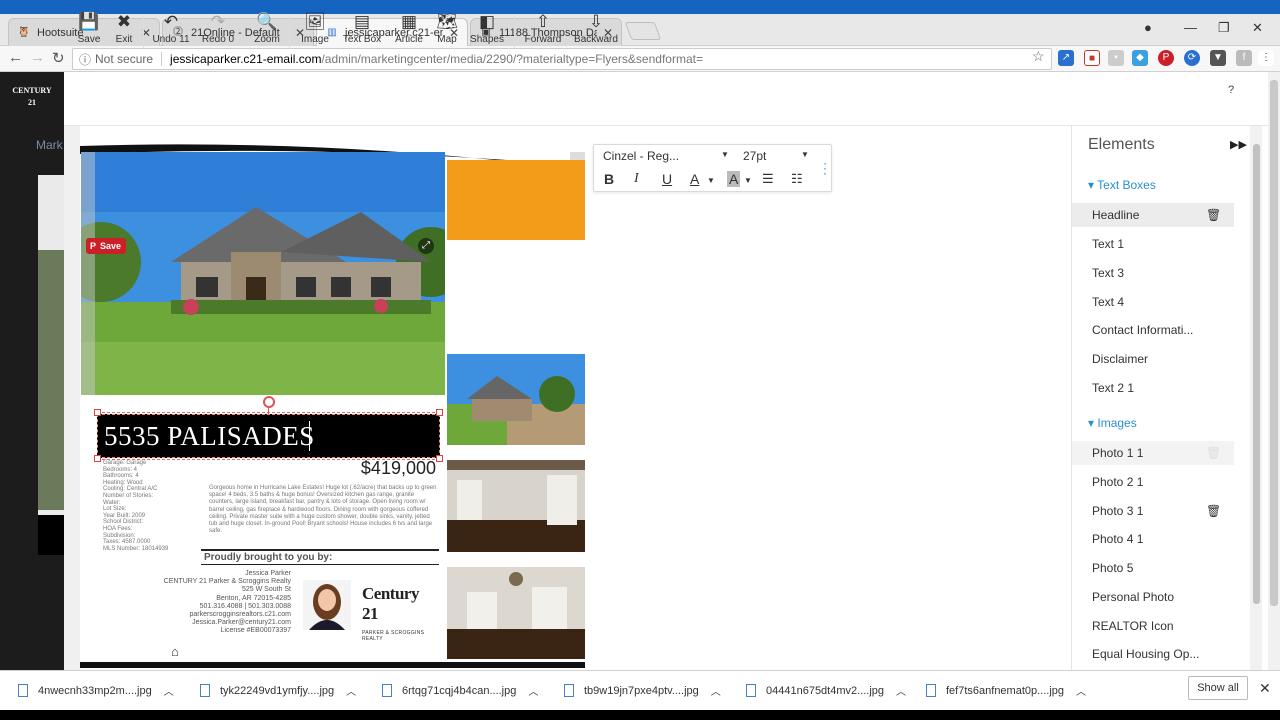 The height and width of the screenshot is (720, 1280). Describe the element at coordinates (1153, 244) in the screenshot. I see `element-item: Text 1` at that location.